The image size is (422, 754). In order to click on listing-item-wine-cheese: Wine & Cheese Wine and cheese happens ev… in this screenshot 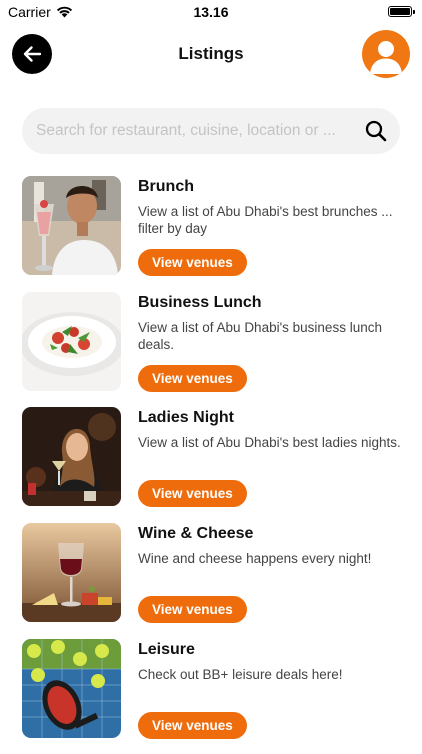, I will do `click(217, 573)`.